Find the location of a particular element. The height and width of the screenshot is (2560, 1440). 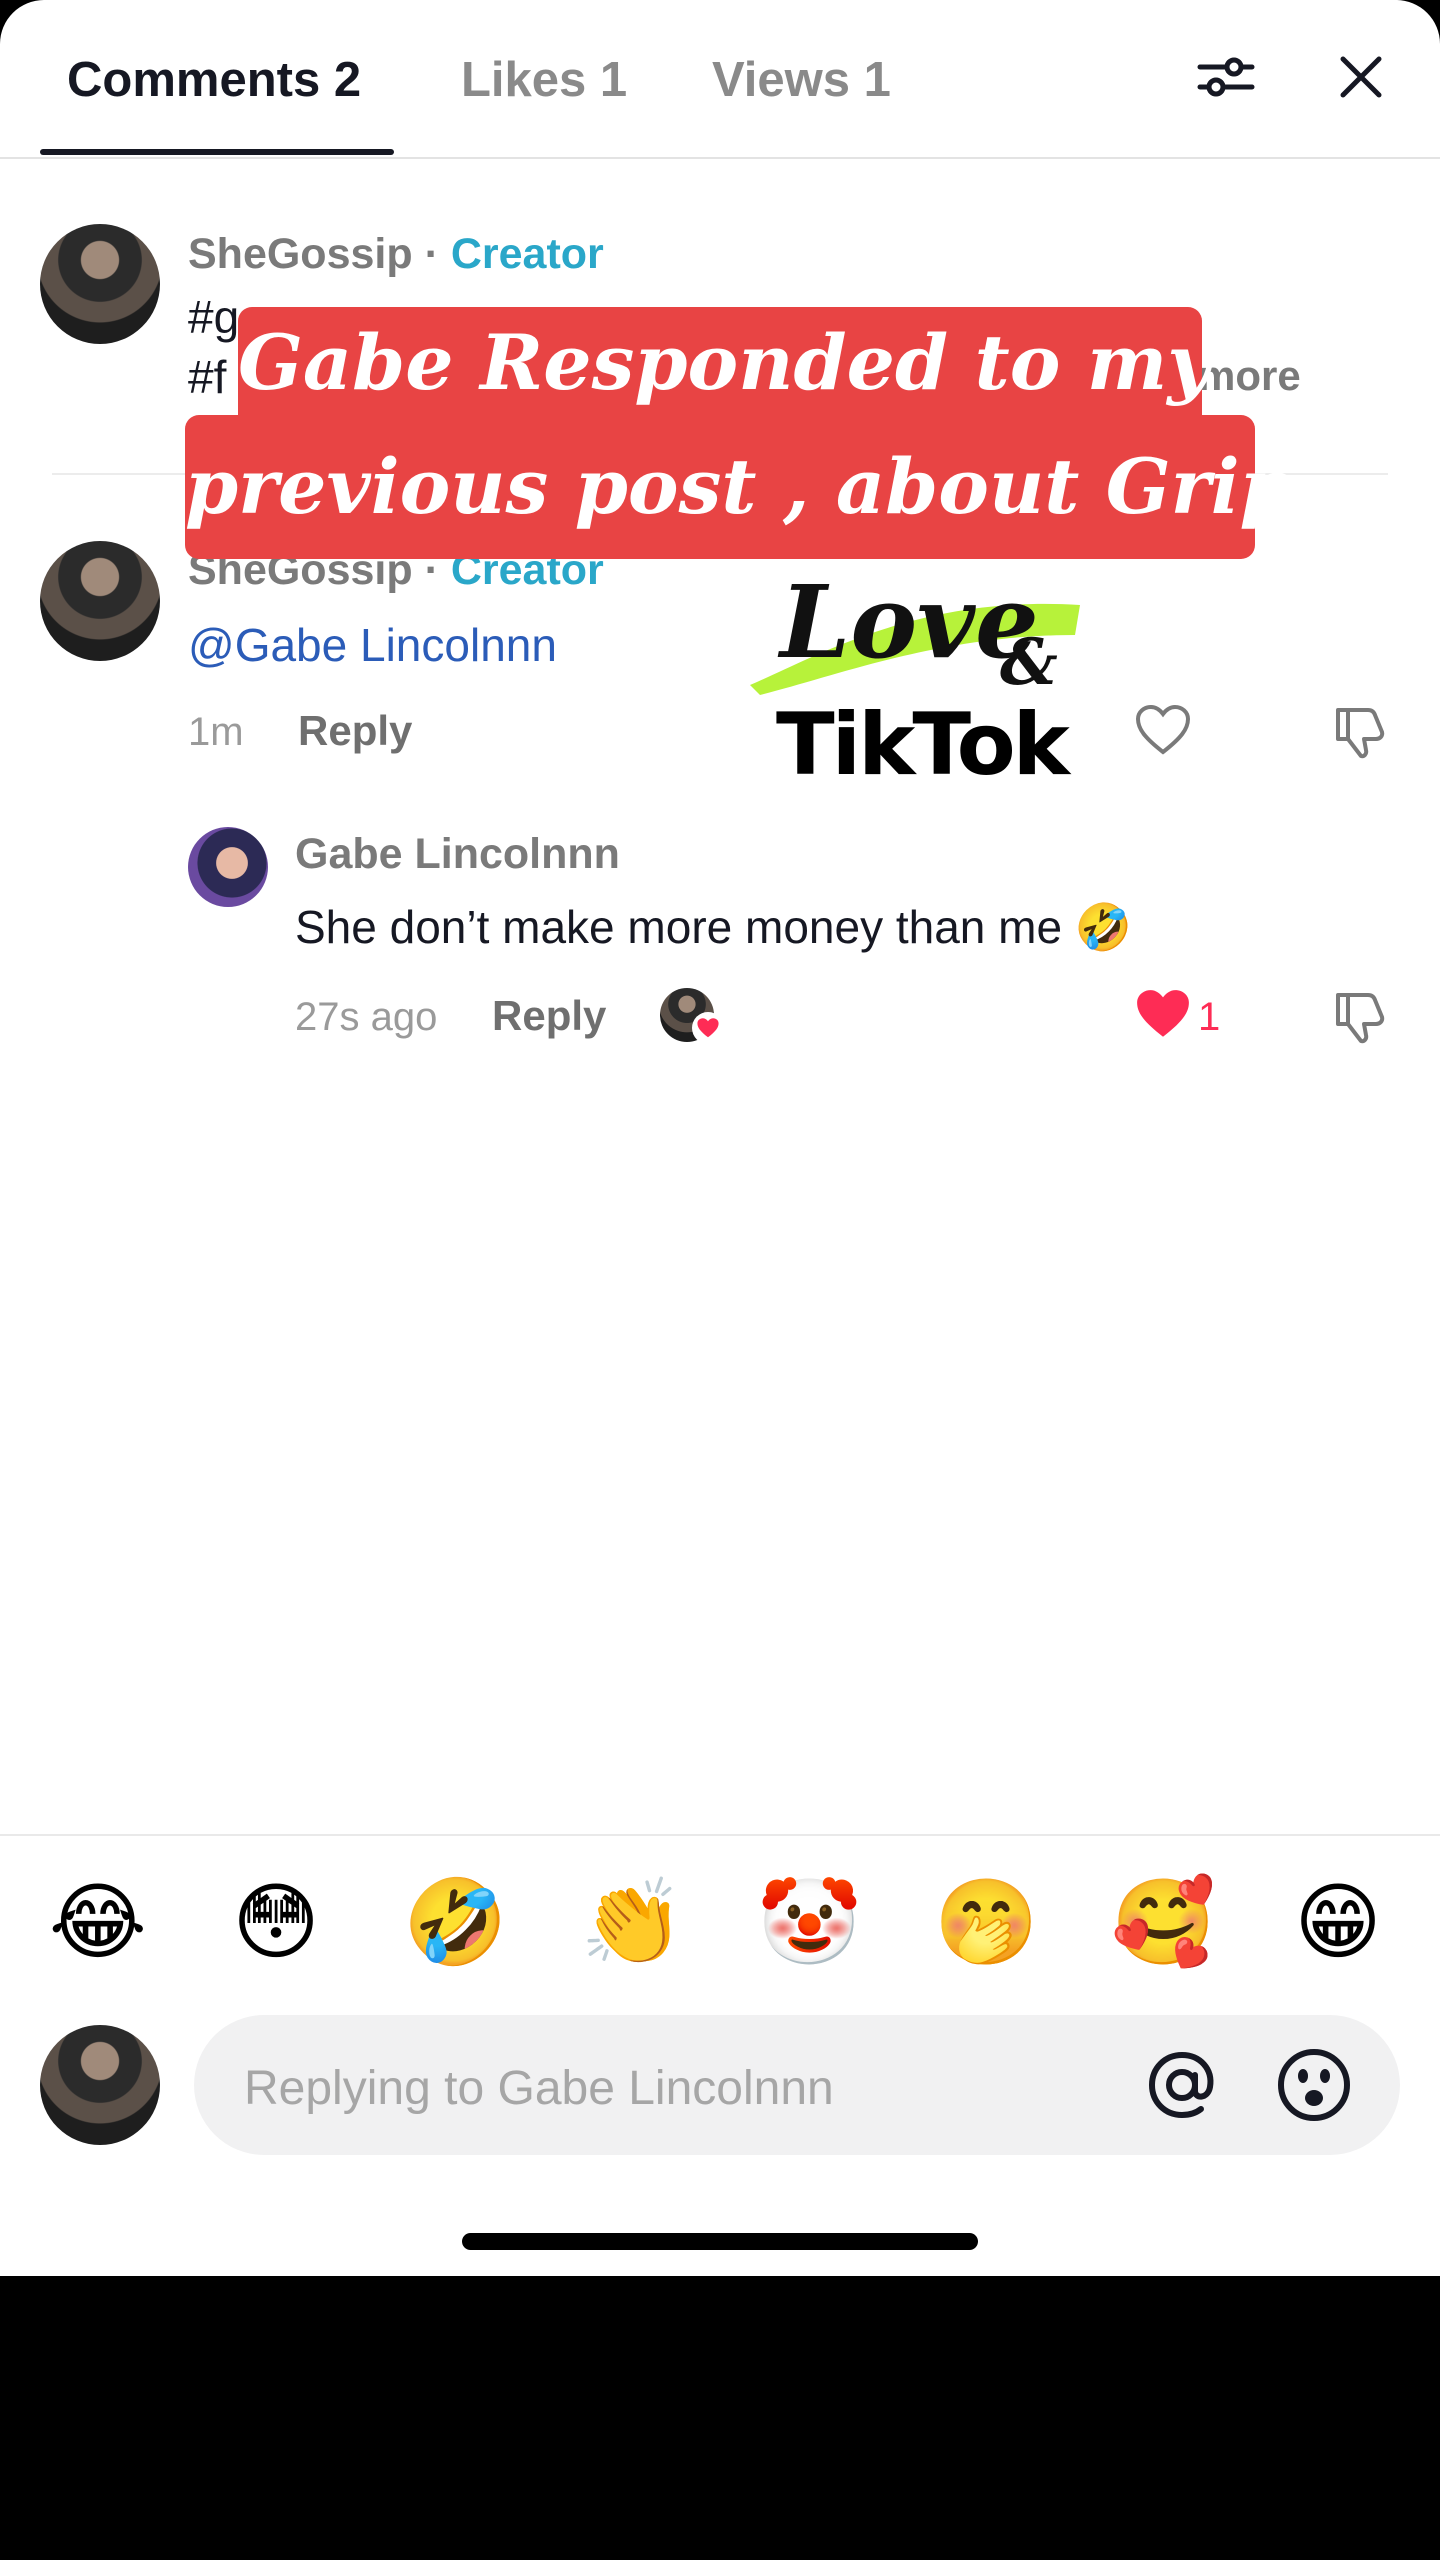

see-more-link: more is located at coordinates (1249, 376).